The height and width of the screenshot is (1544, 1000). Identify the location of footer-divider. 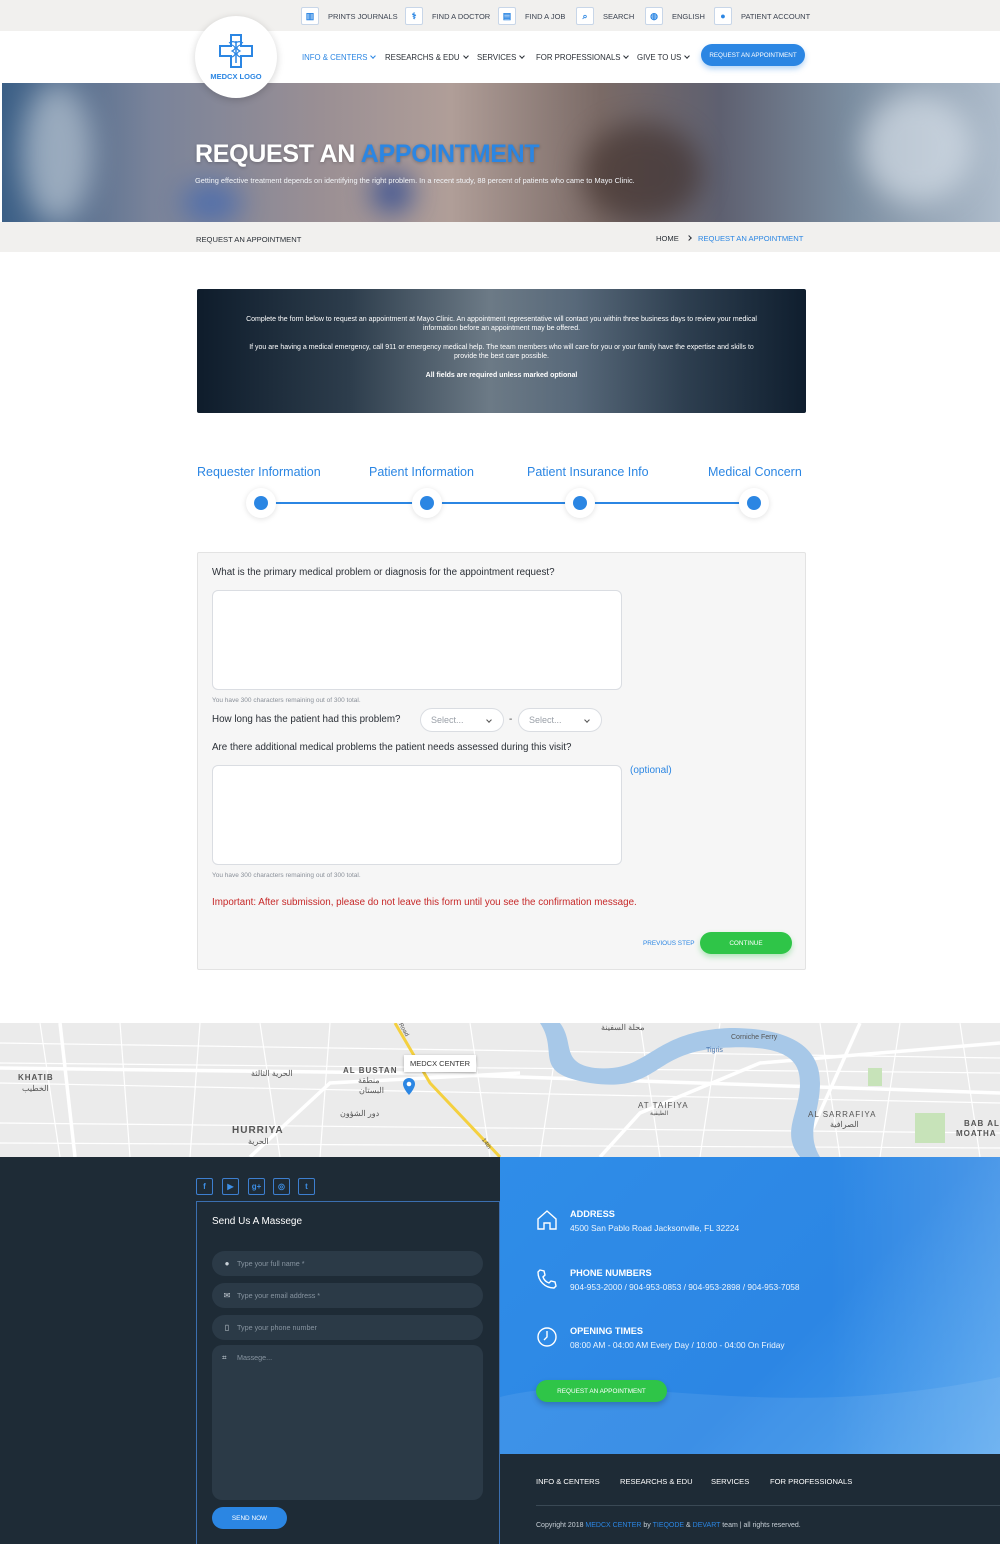
(768, 1505).